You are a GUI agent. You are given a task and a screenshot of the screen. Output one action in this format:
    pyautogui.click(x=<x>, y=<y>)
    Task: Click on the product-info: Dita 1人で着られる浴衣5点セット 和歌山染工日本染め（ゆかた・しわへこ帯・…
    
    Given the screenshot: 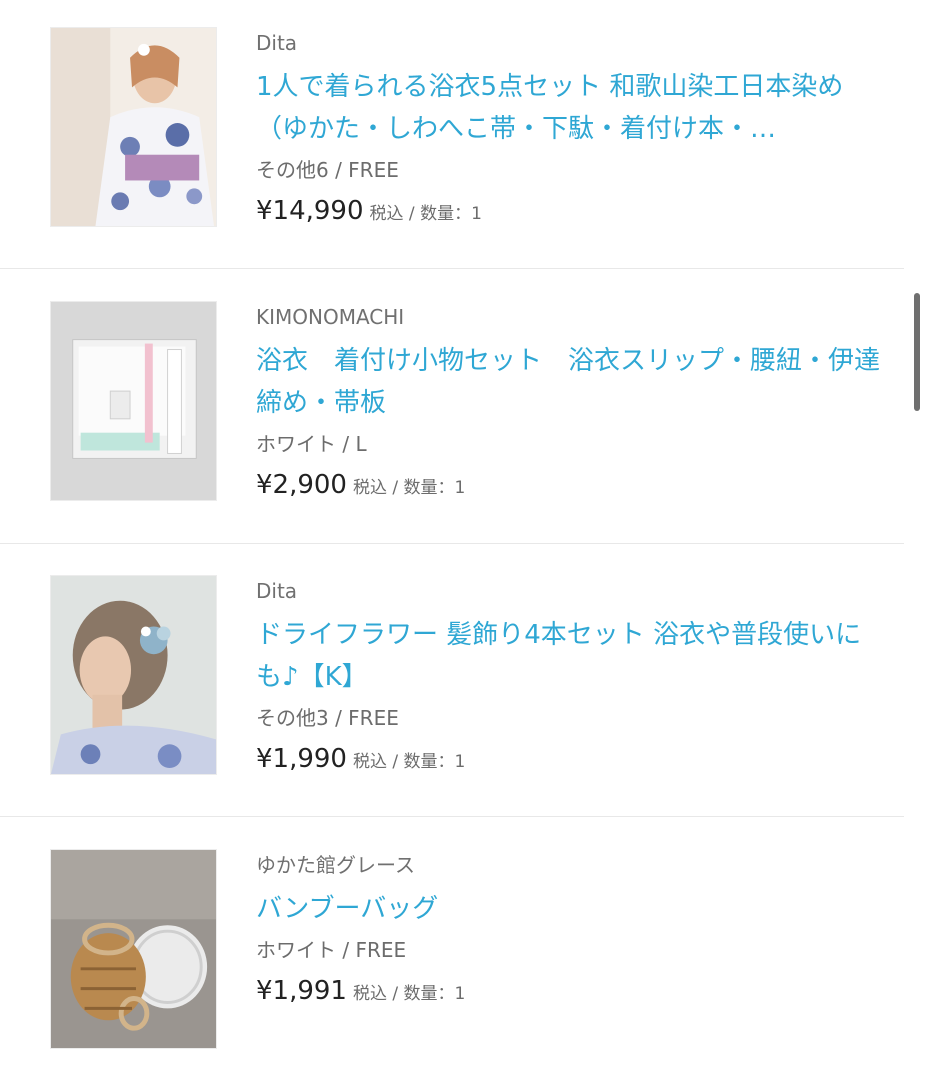 What is the action you would take?
    pyautogui.click(x=571, y=130)
    